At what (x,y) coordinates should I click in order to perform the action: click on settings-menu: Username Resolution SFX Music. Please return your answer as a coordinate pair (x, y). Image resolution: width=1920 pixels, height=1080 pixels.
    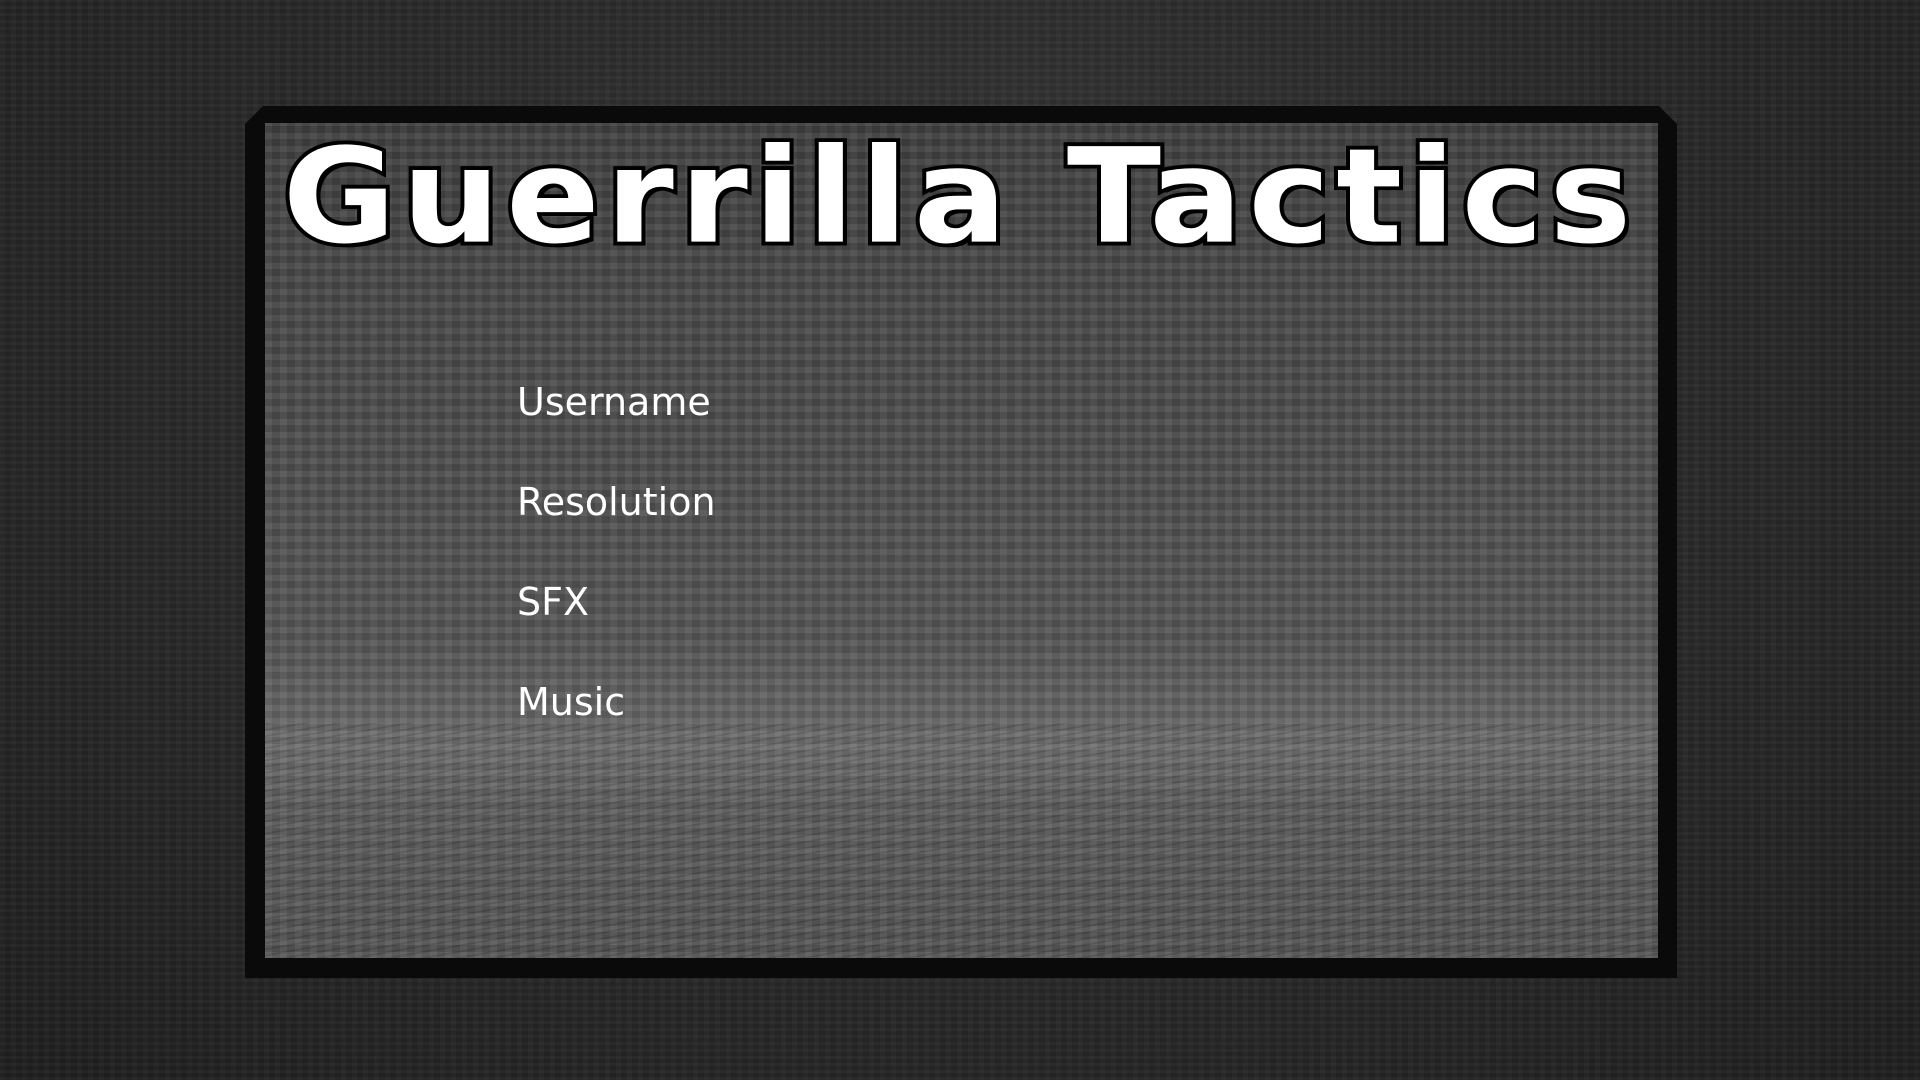
    Looking at the image, I should click on (616, 572).